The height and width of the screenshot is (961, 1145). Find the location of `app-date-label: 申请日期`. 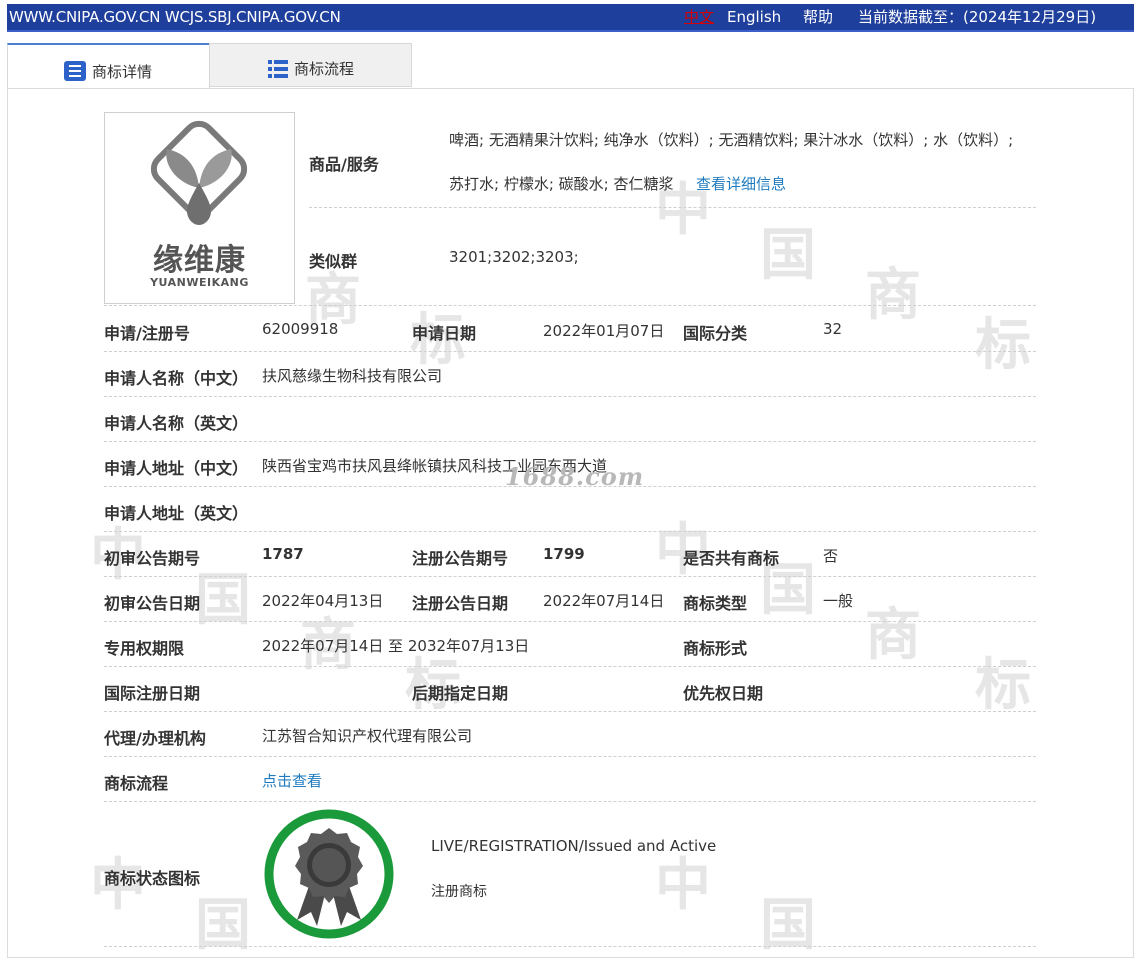

app-date-label: 申请日期 is located at coordinates (444, 333).